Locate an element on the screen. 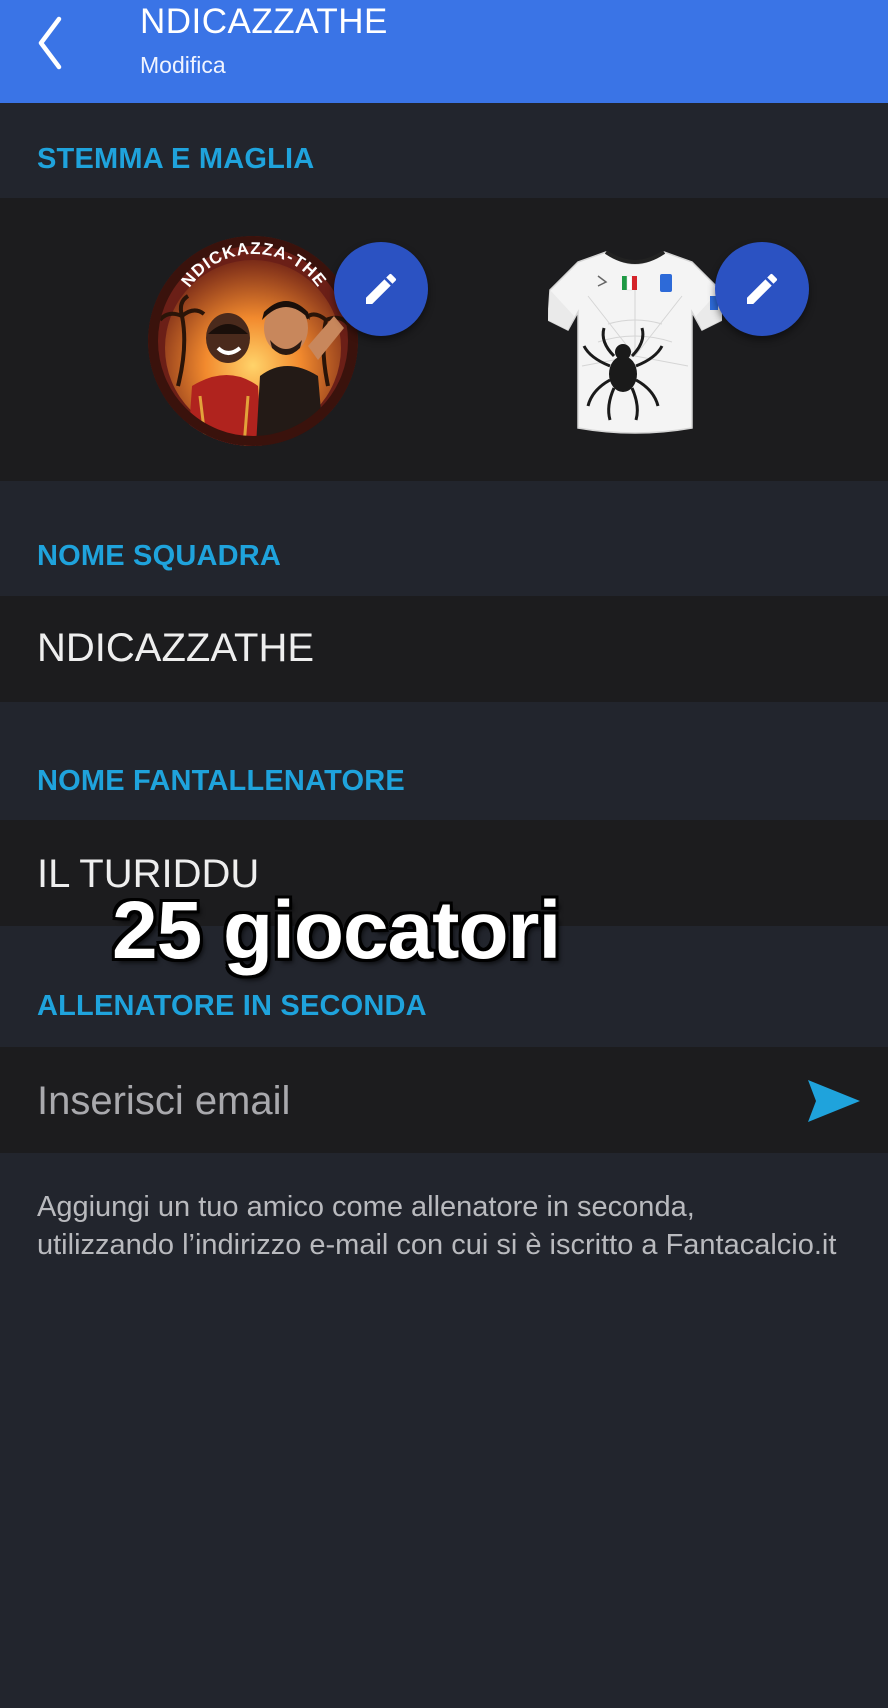 The width and height of the screenshot is (888, 1708). page-title: NDICAZZATHE is located at coordinates (264, 21).